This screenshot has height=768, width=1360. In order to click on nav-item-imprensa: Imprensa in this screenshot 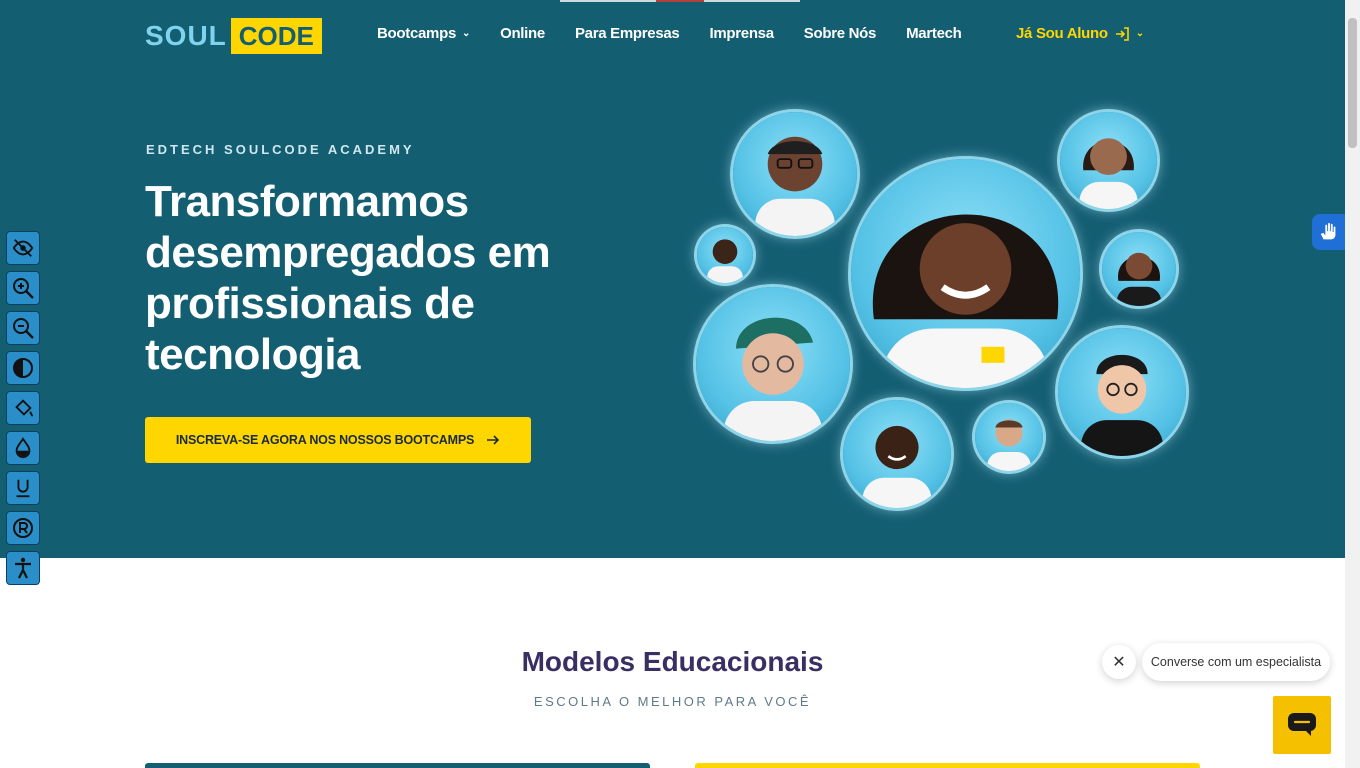, I will do `click(741, 34)`.